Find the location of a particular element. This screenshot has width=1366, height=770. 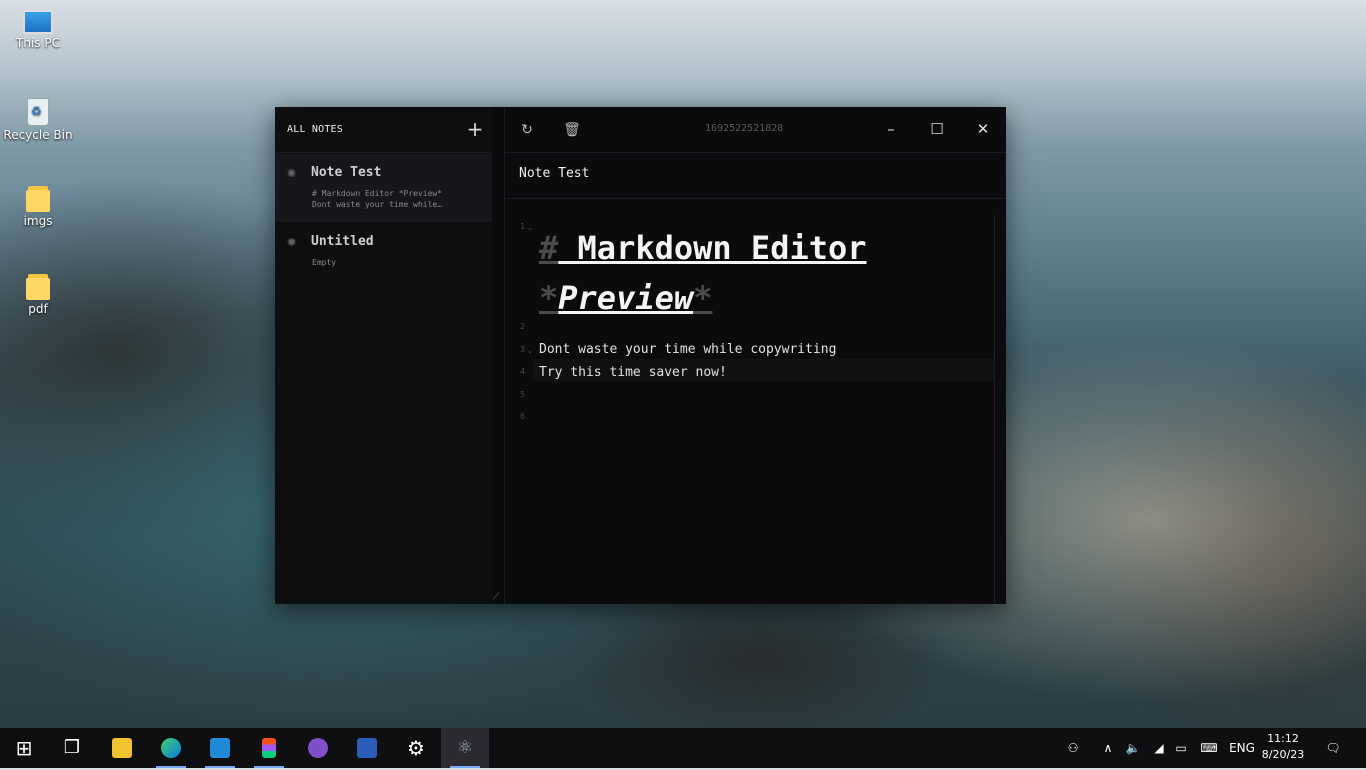

notes-app-button: ⚛ is located at coordinates (465, 748).